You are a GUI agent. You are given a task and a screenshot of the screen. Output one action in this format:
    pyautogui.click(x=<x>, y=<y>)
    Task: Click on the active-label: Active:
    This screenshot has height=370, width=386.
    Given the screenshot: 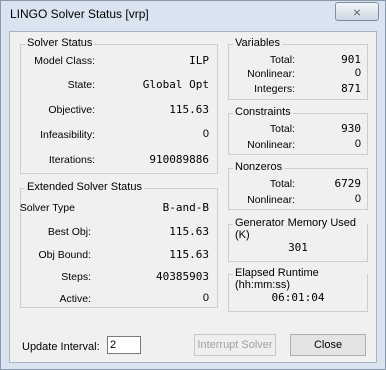 What is the action you would take?
    pyautogui.click(x=75, y=299)
    